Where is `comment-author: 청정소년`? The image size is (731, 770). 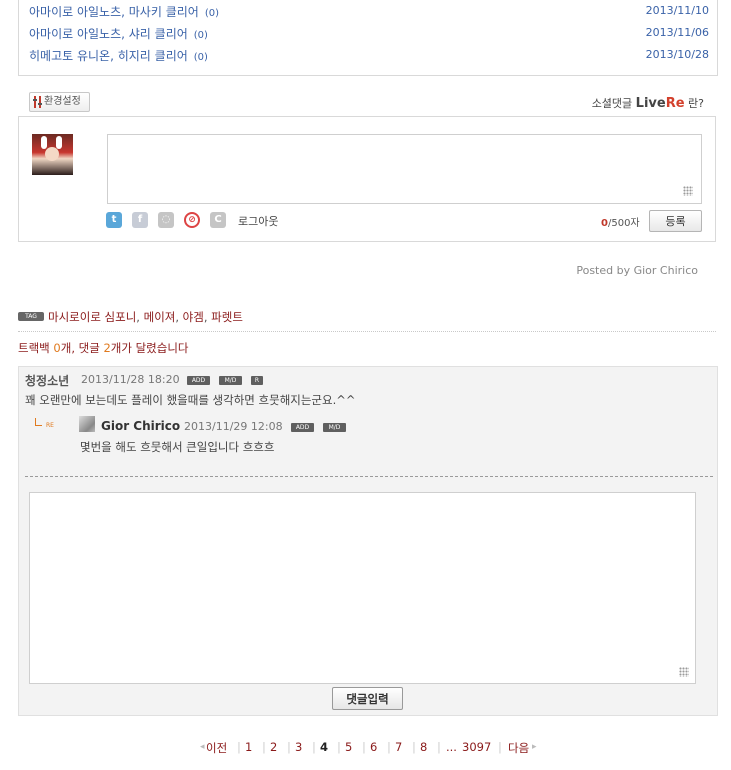 comment-author: 청정소년 is located at coordinates (47, 380).